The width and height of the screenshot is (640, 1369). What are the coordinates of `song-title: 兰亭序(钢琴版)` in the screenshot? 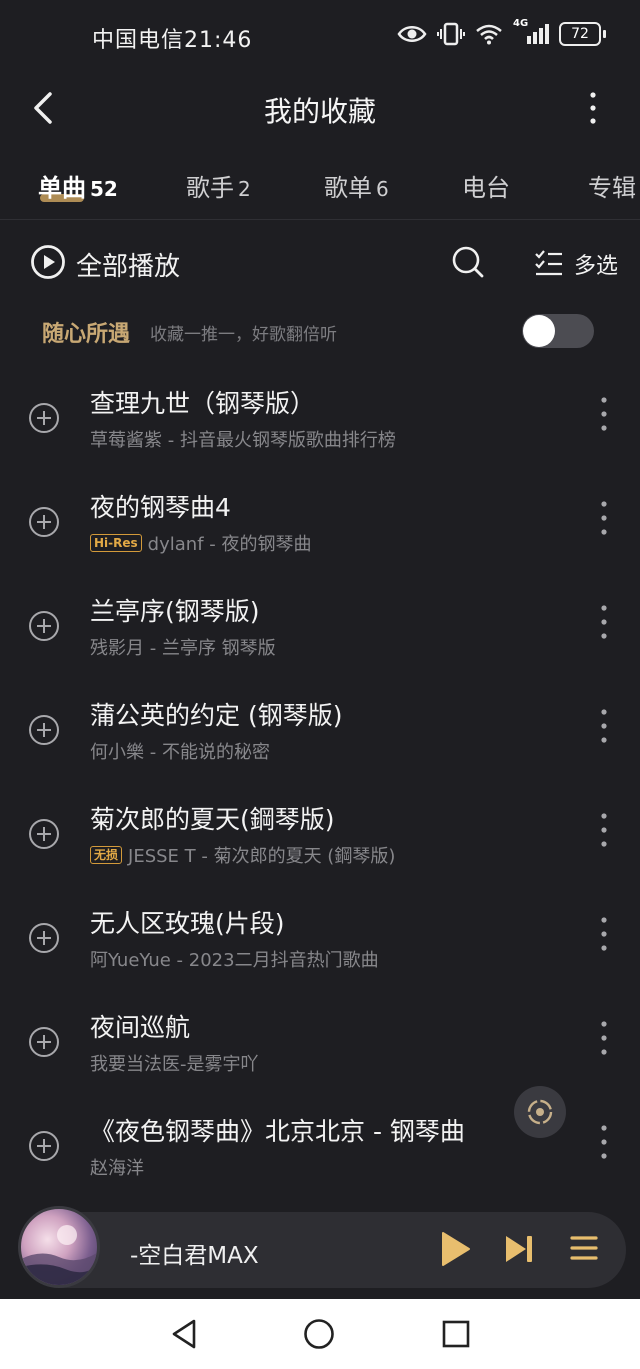 It's located at (175, 611).